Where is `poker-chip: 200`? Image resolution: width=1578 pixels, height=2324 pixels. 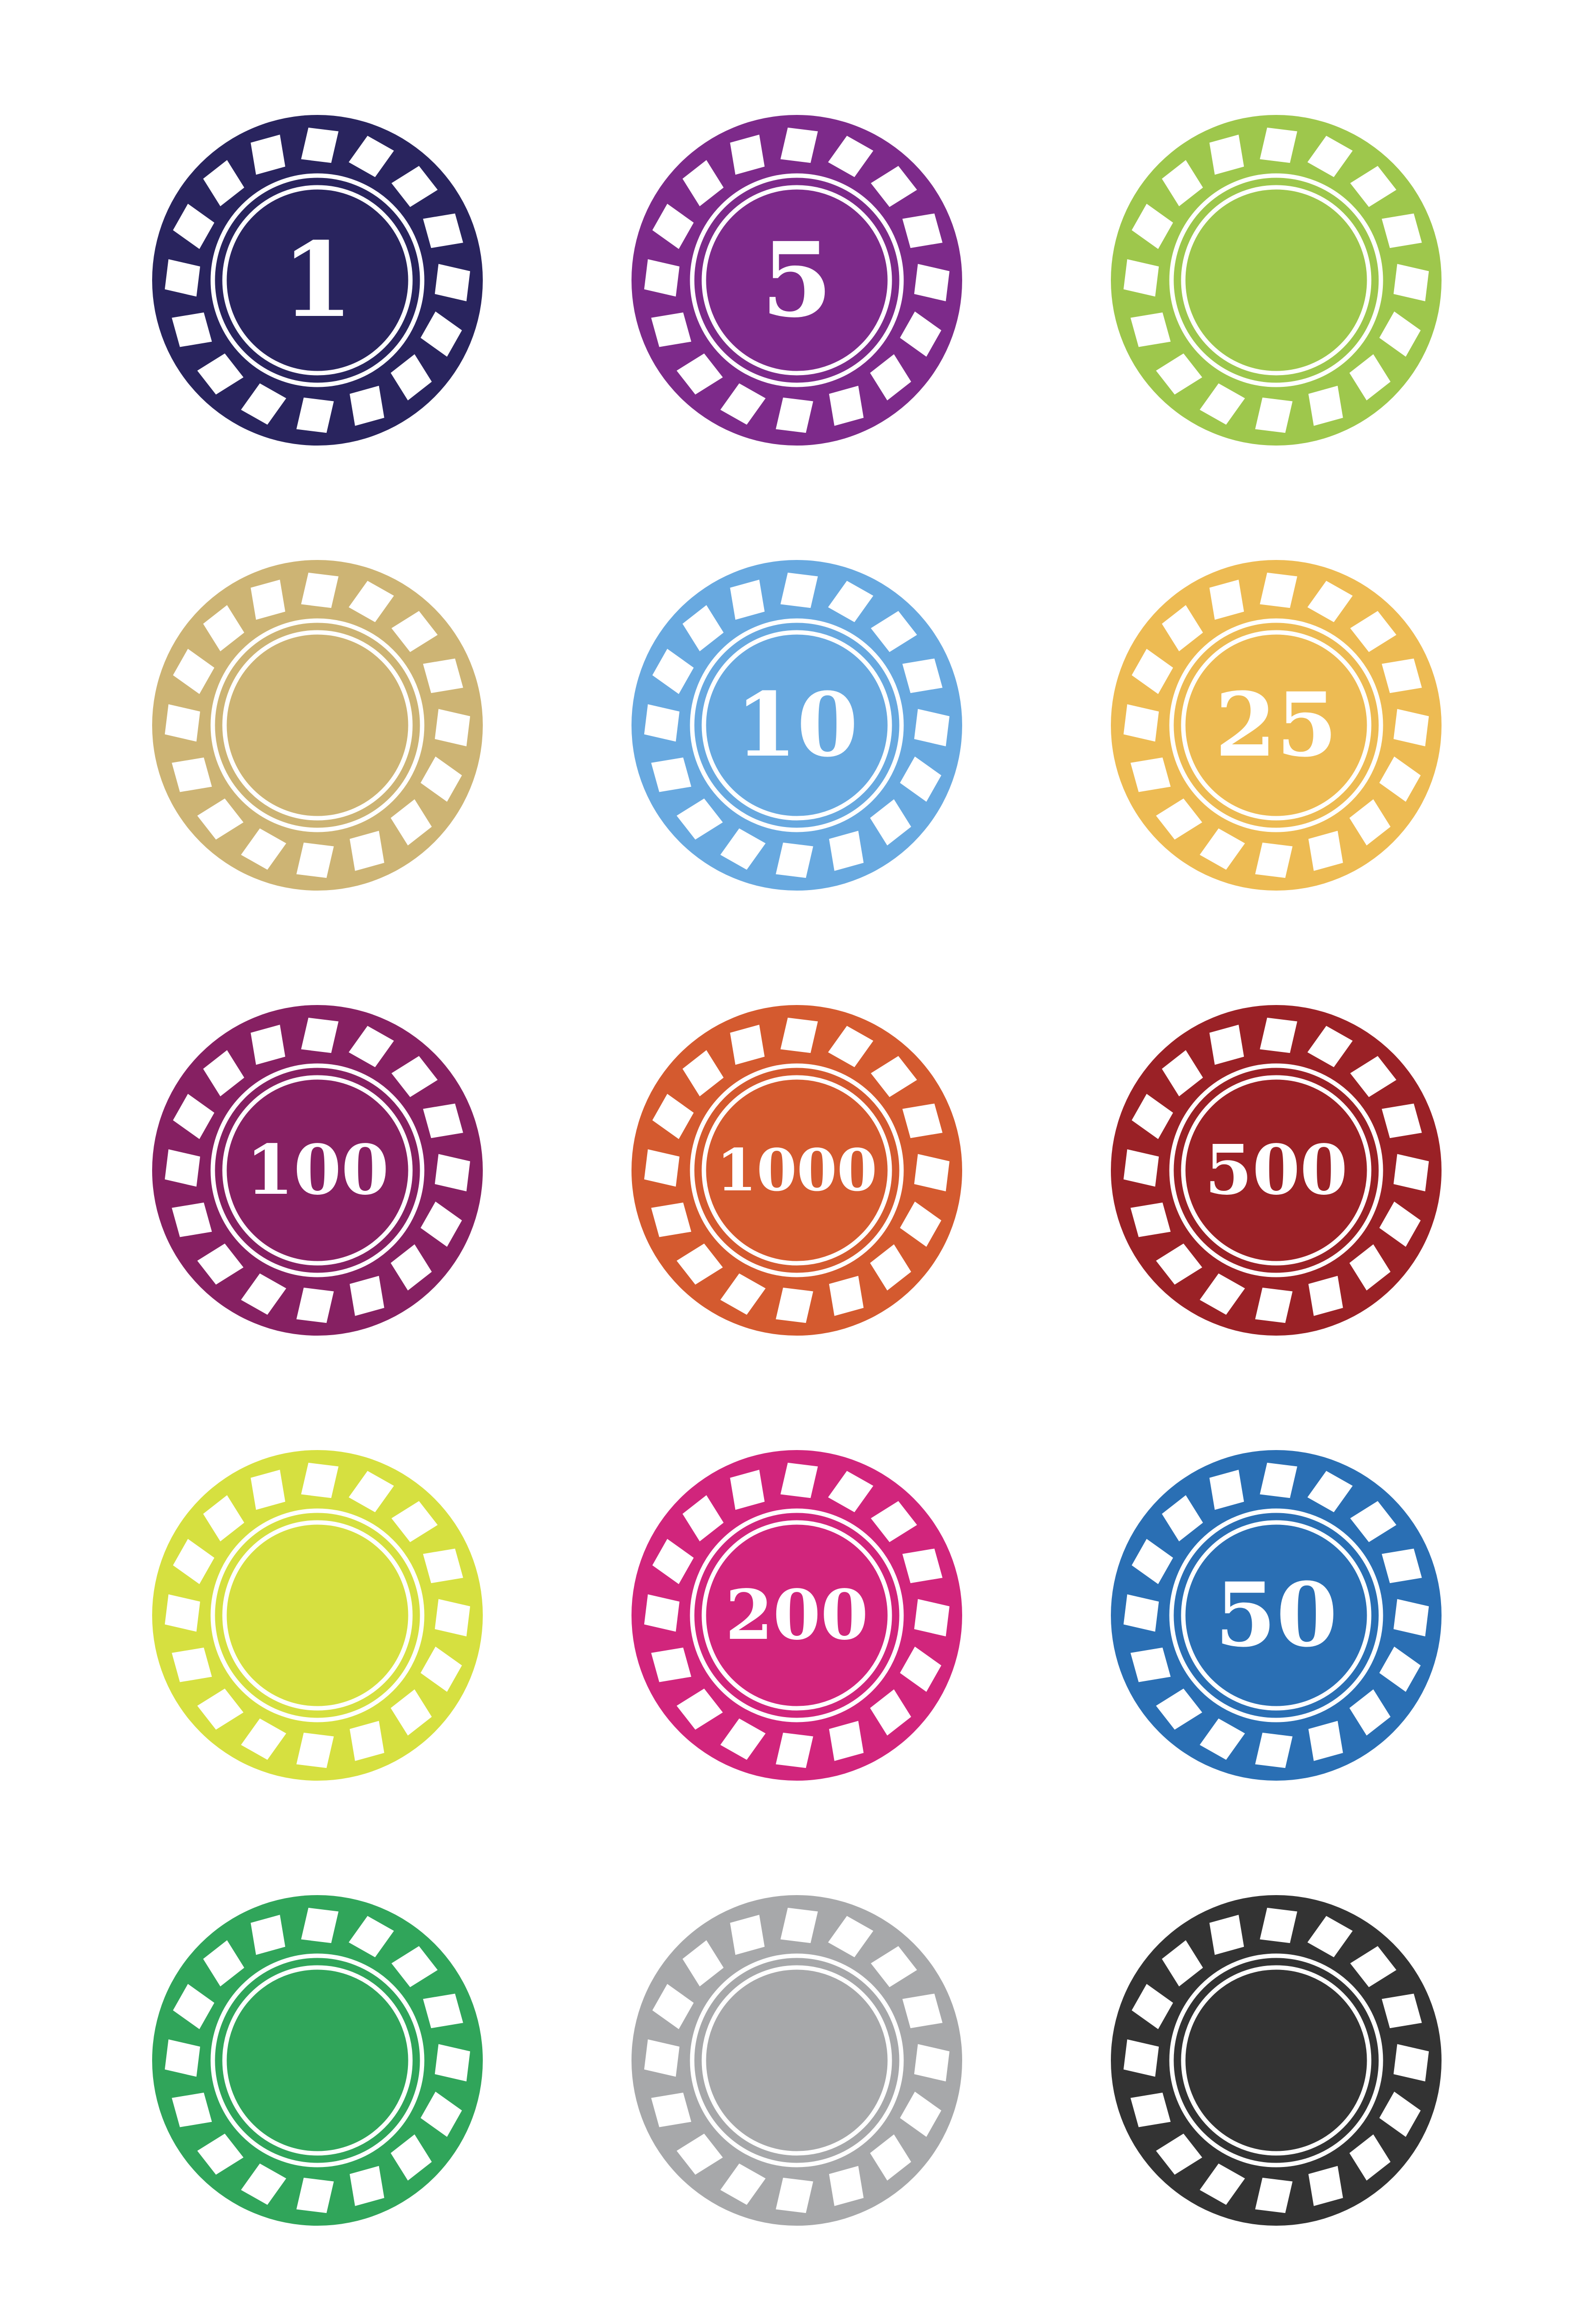
poker-chip: 200 is located at coordinates (797, 1616).